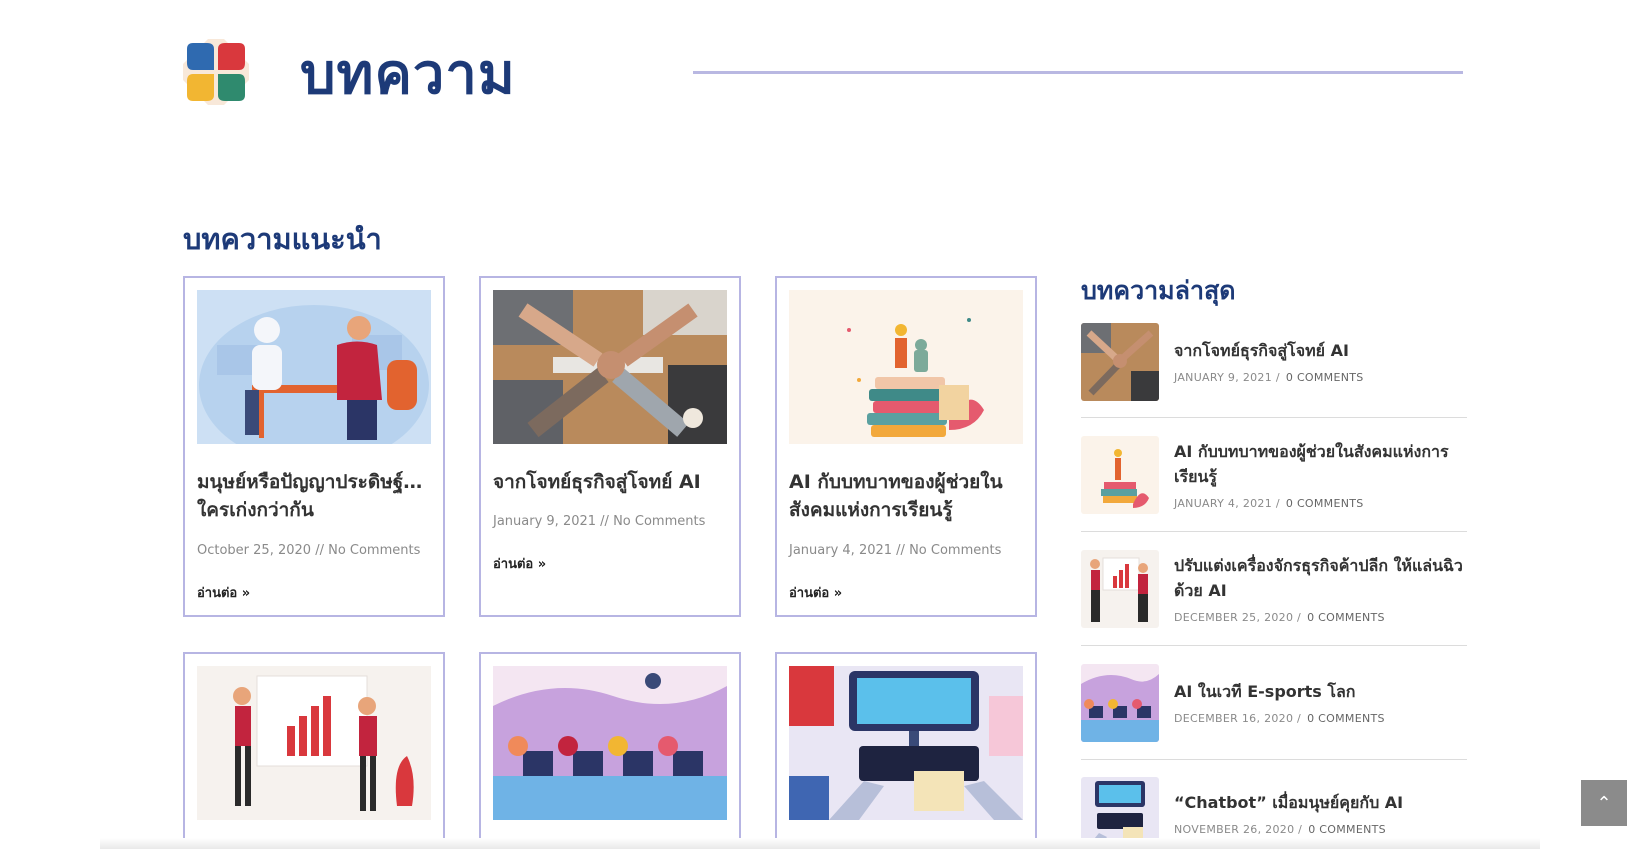 This screenshot has height=849, width=1650. Describe the element at coordinates (611, 482) in the screenshot. I see `card-title: จากโจทย์ธุรกิจสู่โจทย์ AI` at that location.